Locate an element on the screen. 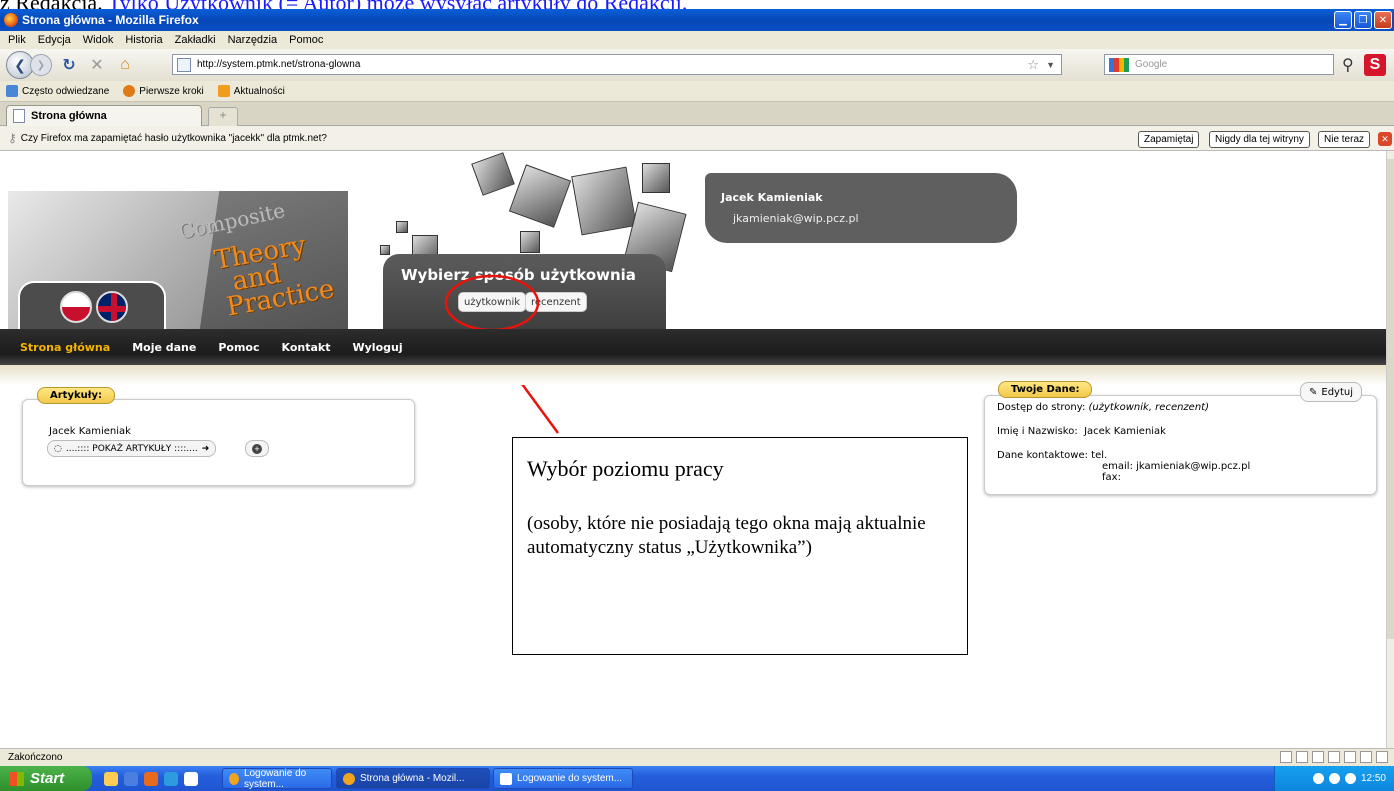 The width and height of the screenshot is (1394, 791). access-value: (użytkownik, recenzent) is located at coordinates (1149, 407).